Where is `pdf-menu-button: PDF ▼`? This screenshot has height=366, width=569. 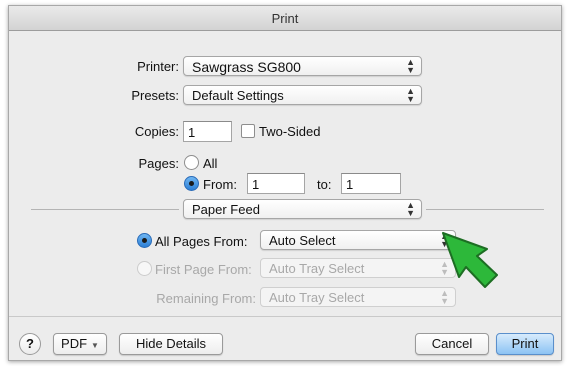 pdf-menu-button: PDF ▼ is located at coordinates (80, 344).